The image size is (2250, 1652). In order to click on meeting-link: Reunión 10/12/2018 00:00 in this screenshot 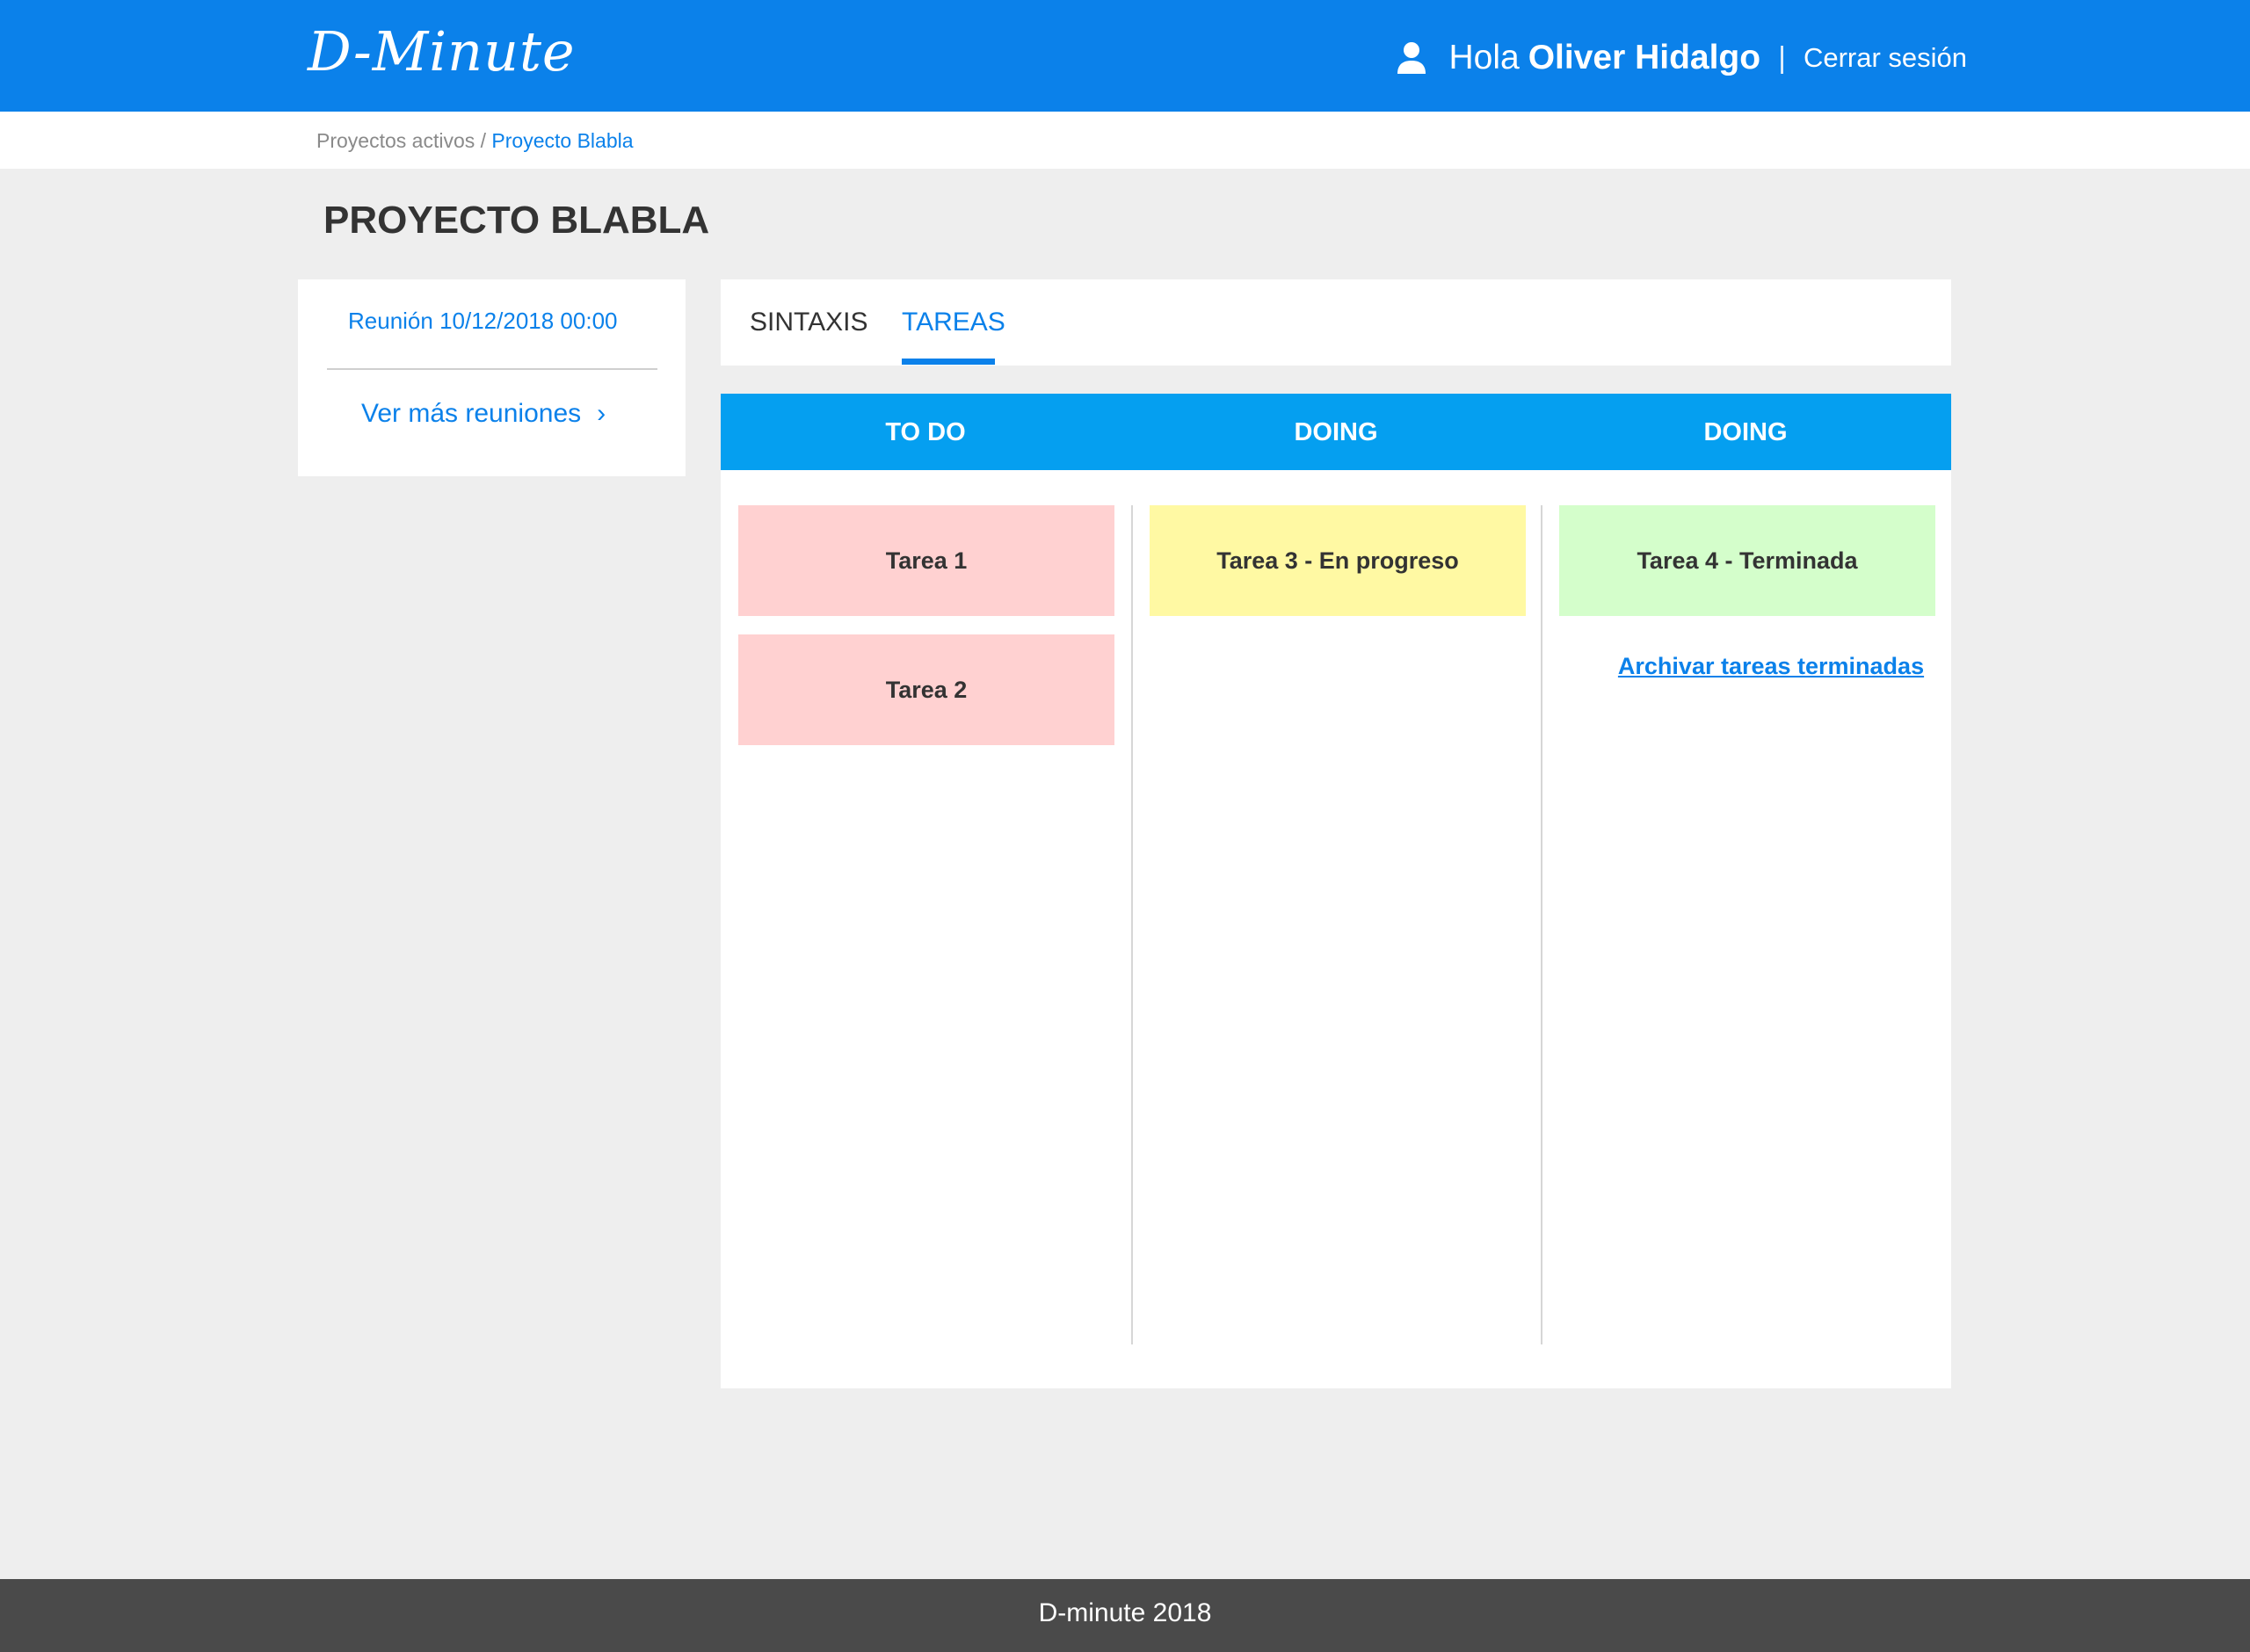, I will do `click(483, 321)`.